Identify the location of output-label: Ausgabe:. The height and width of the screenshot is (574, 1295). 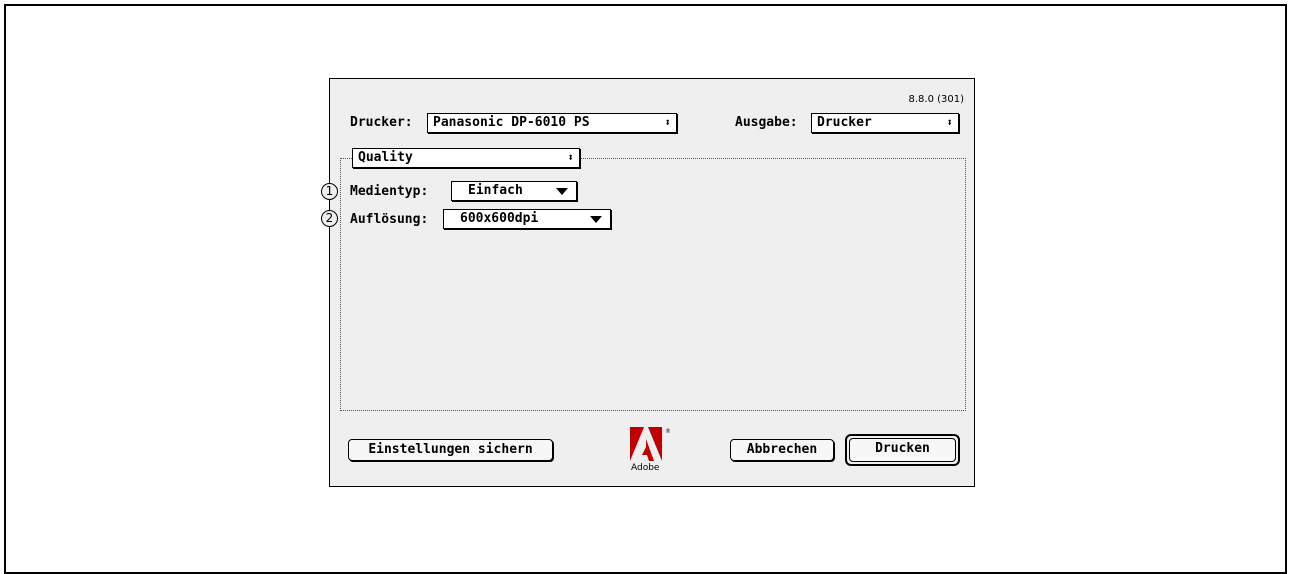
(766, 122).